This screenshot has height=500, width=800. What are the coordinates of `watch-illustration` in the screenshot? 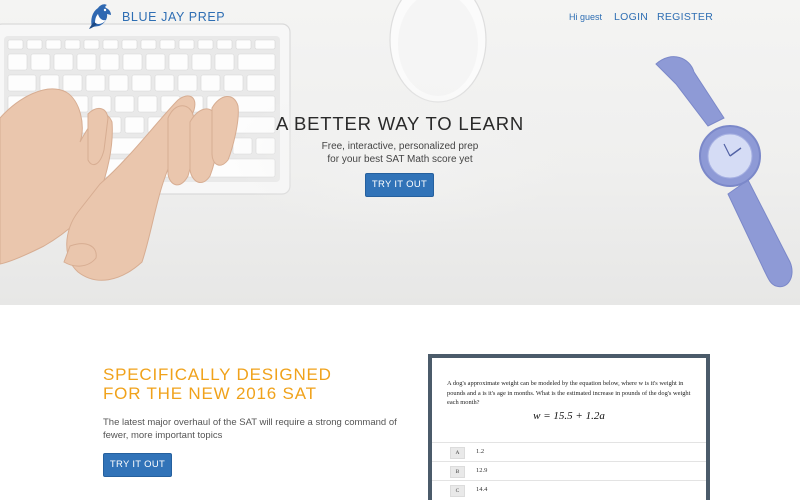 It's located at (724, 172).